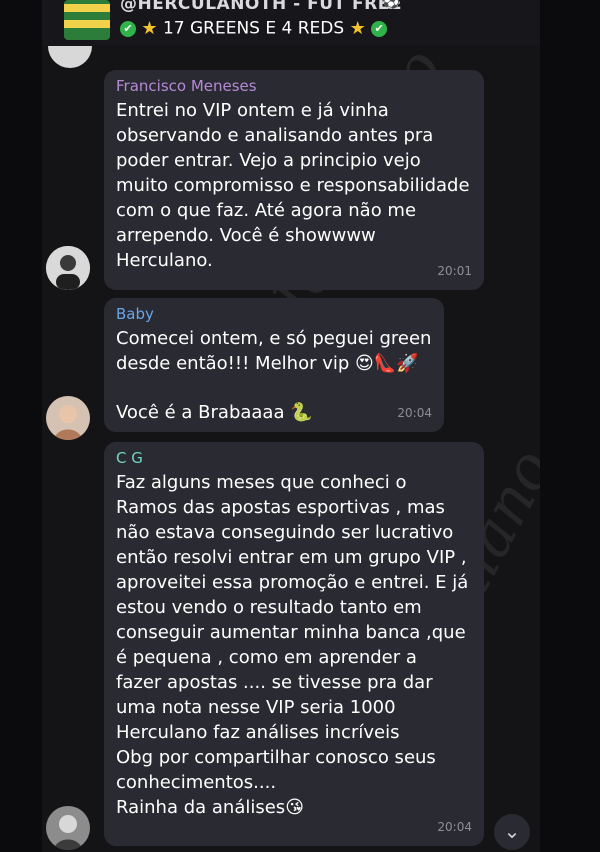 The height and width of the screenshot is (852, 600). What do you see at coordinates (214, 412) in the screenshot?
I see `message-text: Você é a Brabaaaa 🐍` at bounding box center [214, 412].